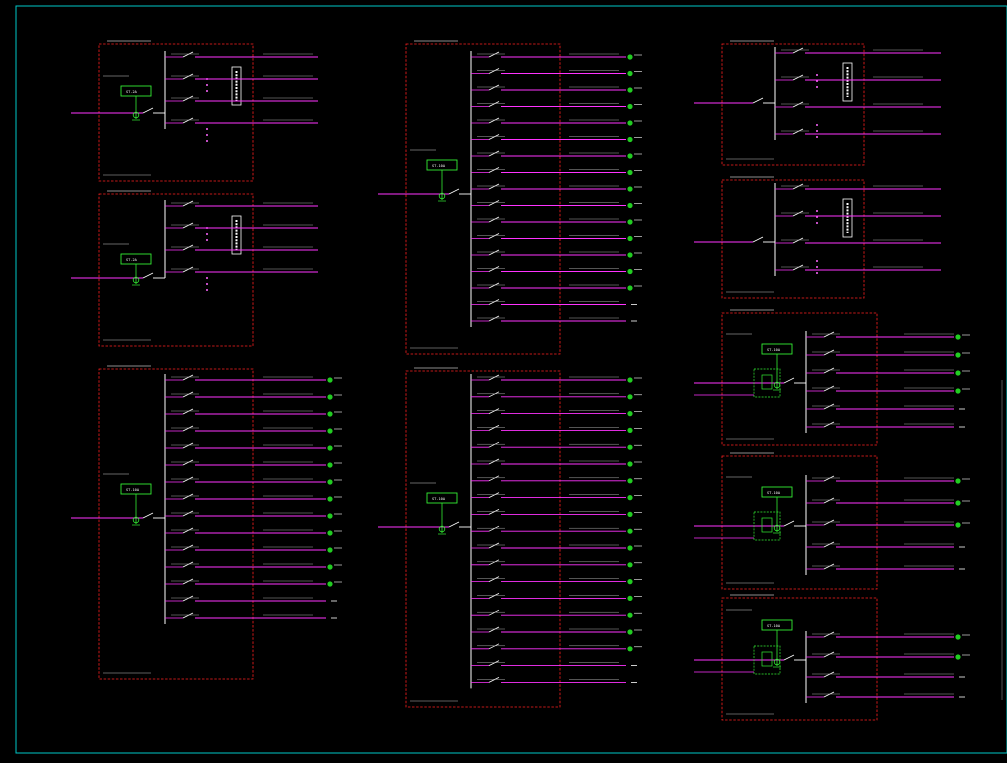 Image resolution: width=1007 pixels, height=763 pixels. I want to click on panel-l1-2: ST-2A, so click(194, 268).